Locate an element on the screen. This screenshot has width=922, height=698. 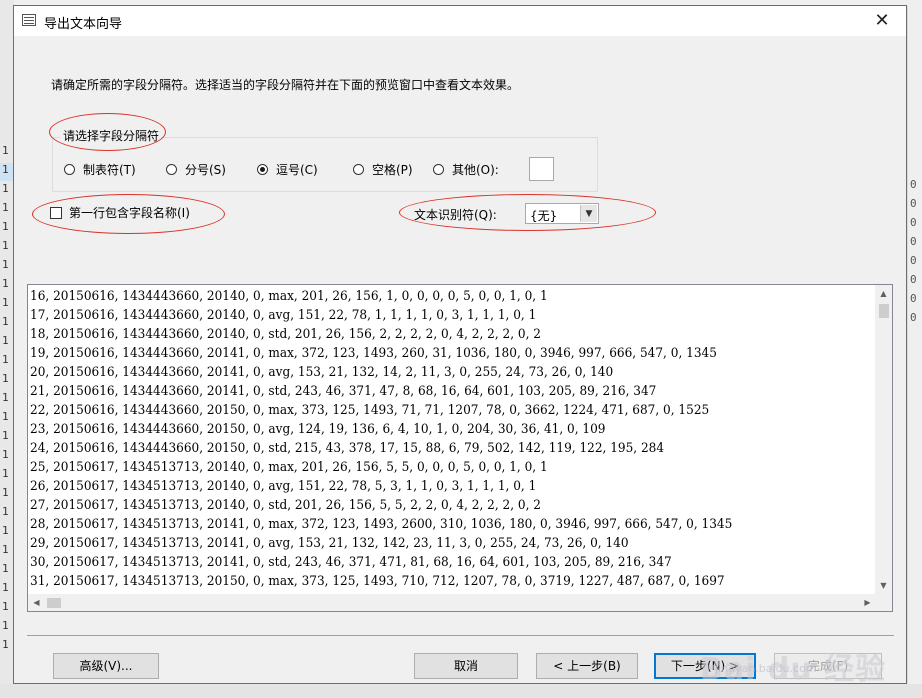
radio-semicolon: 分号(S) is located at coordinates (196, 169).